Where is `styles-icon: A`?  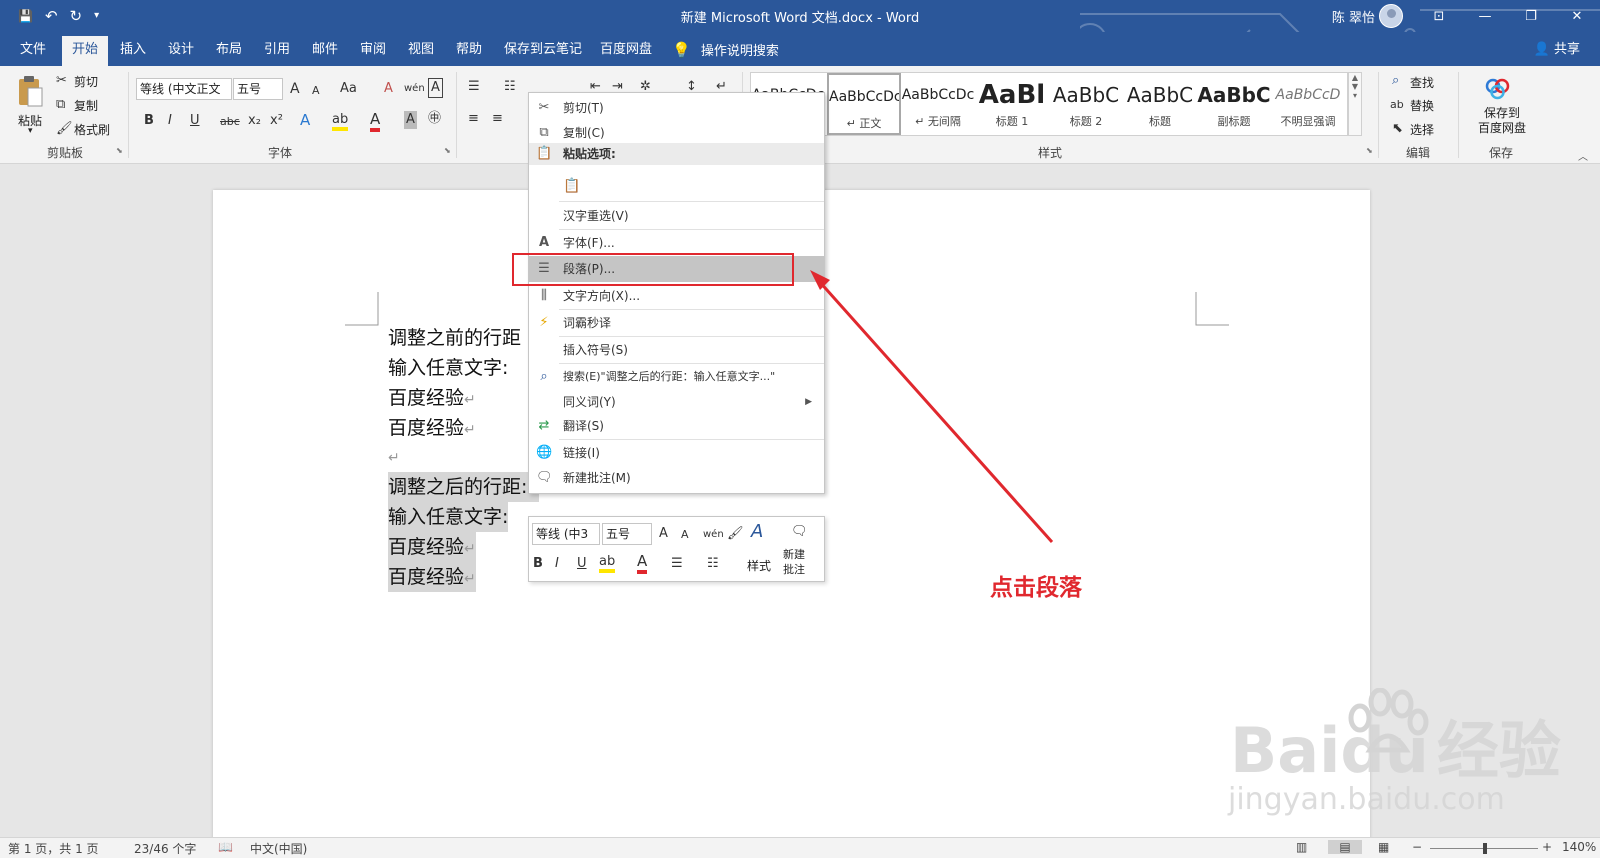
styles-icon: A is located at coordinates (757, 532).